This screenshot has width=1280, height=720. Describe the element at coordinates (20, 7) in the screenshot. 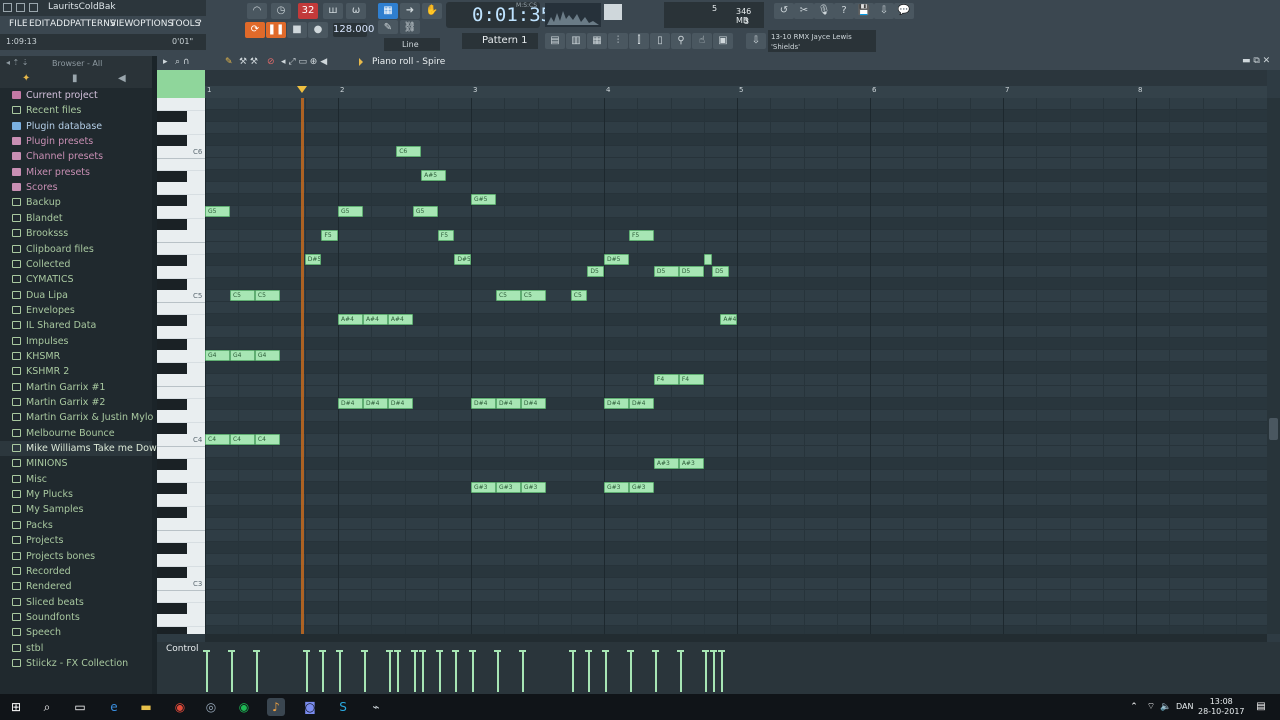

I see `minimize-icon` at that location.